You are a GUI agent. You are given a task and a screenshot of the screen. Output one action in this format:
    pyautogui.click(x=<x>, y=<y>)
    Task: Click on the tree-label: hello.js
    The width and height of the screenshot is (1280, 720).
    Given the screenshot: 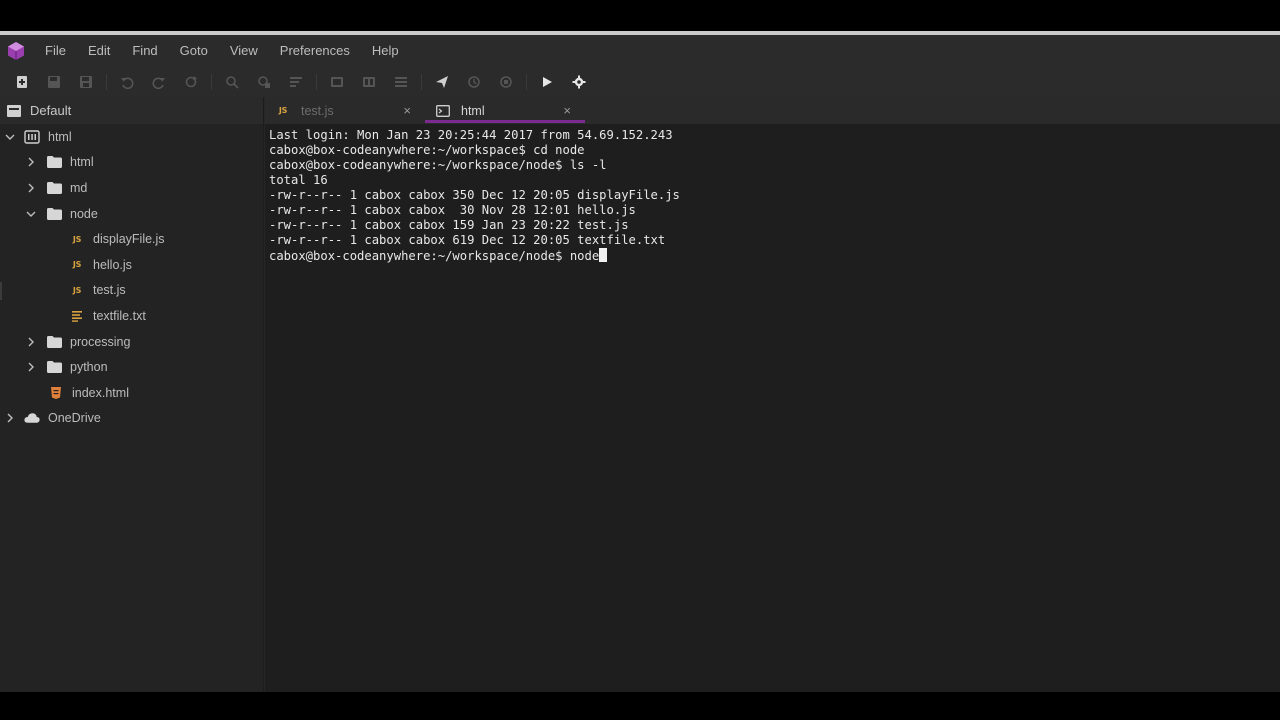 What is the action you would take?
    pyautogui.click(x=112, y=264)
    